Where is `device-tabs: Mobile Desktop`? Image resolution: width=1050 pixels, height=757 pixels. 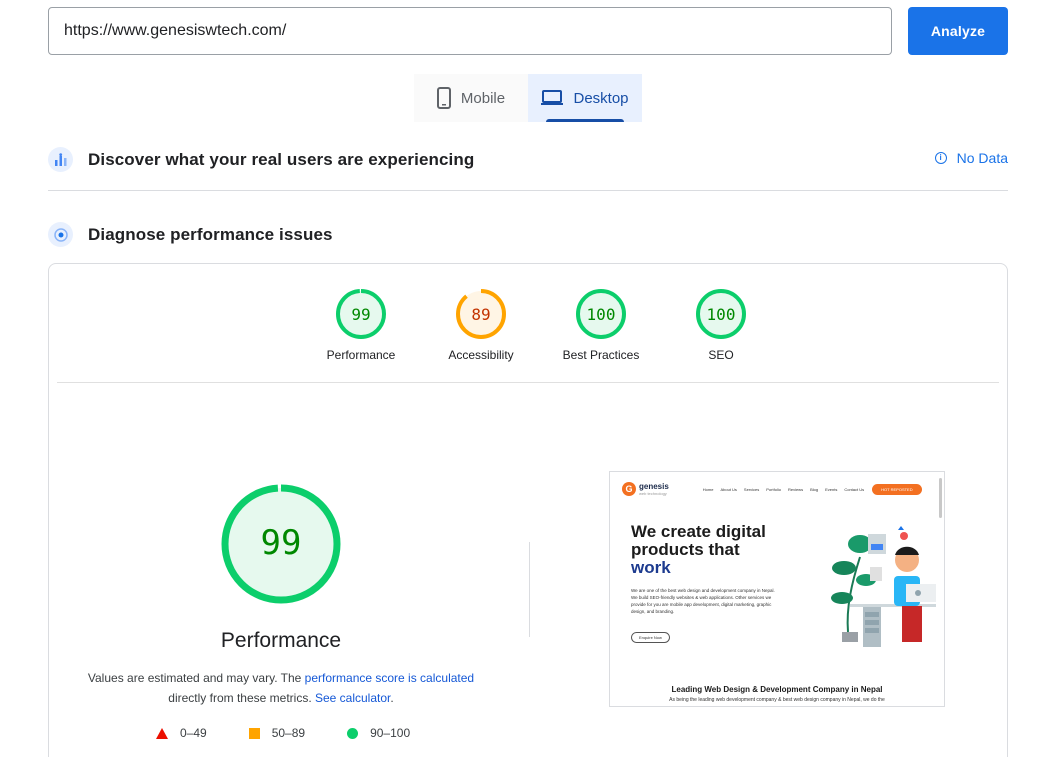
device-tabs: Mobile Desktop is located at coordinates (528, 98).